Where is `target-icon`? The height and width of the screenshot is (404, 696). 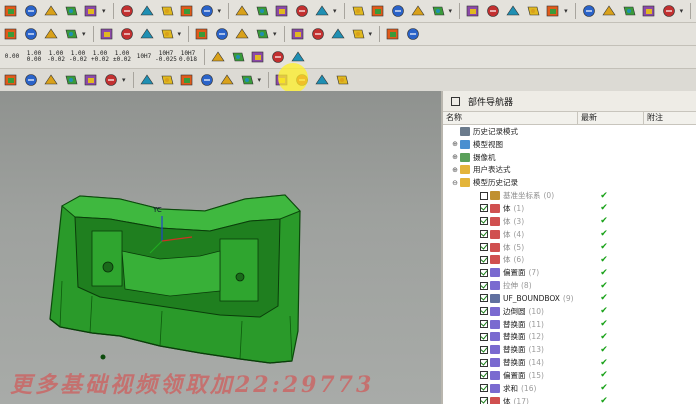 target-icon is located at coordinates (262, 34).